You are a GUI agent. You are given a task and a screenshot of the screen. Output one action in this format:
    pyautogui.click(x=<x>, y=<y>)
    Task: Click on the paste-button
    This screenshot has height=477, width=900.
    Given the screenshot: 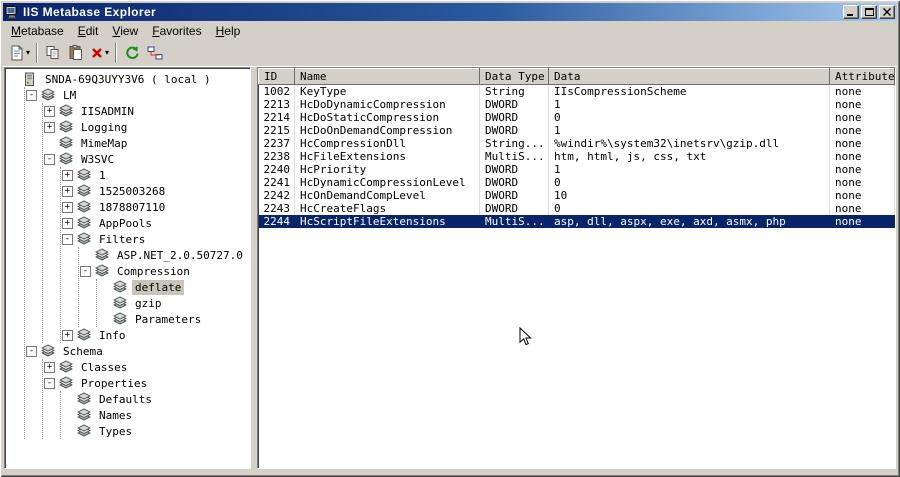 What is the action you would take?
    pyautogui.click(x=75, y=52)
    